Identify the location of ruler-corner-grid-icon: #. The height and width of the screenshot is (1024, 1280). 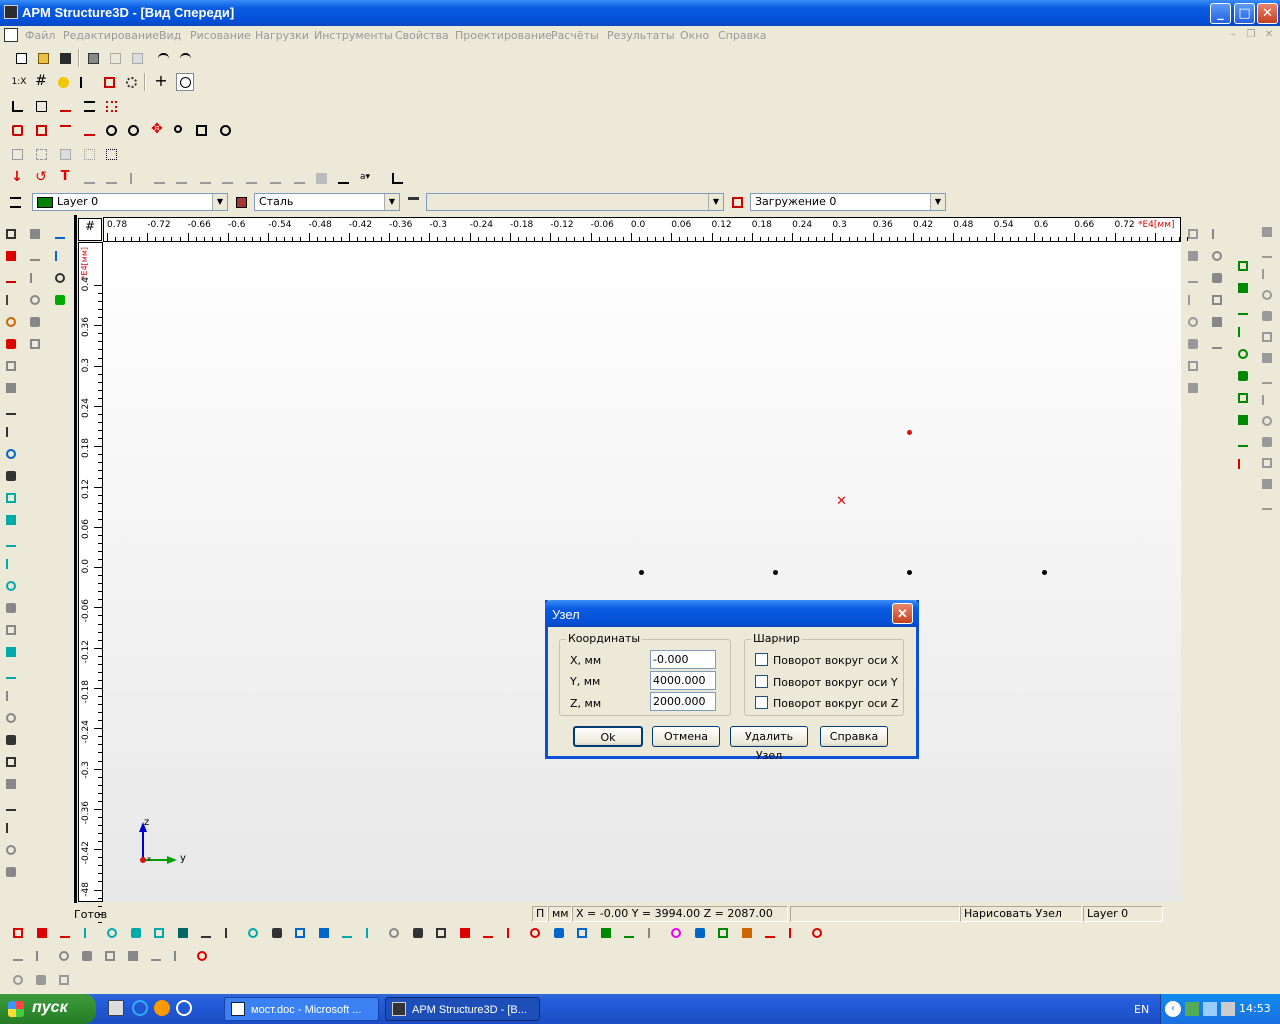
(90, 229).